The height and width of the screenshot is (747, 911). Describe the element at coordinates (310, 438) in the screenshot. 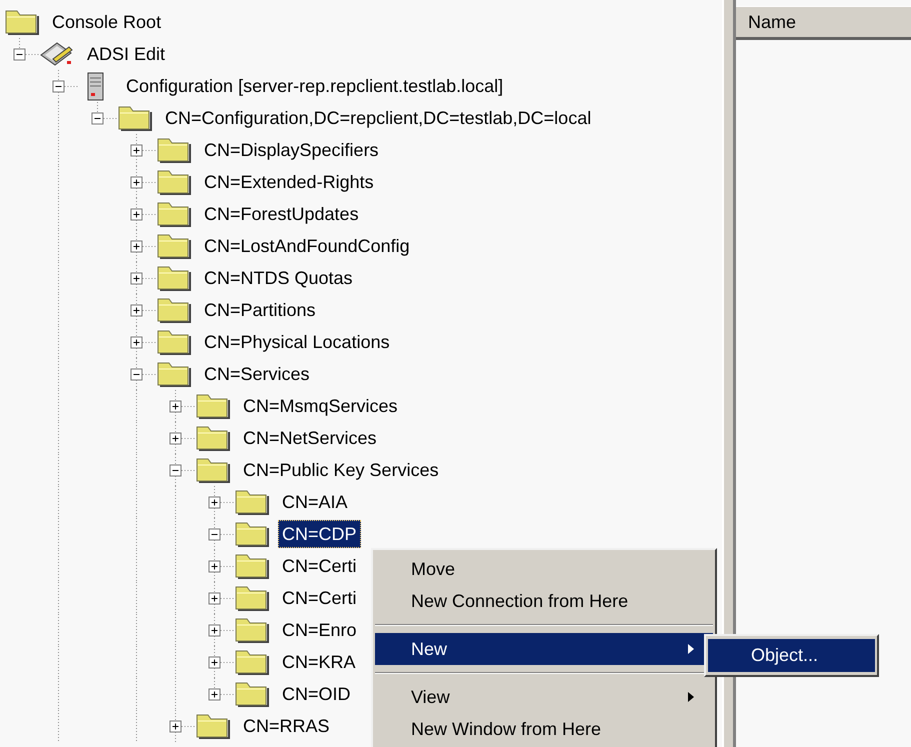

I see `tree-item: CN=NetServices` at that location.